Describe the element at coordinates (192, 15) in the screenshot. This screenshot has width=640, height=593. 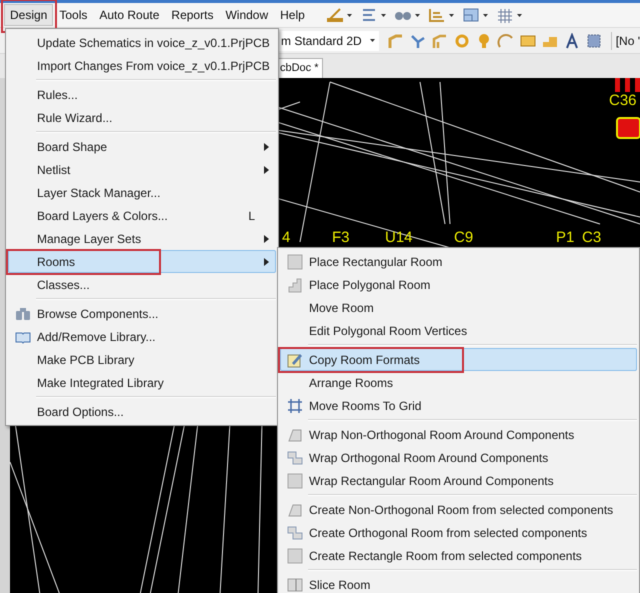
I see `menu-bar-item: Reports` at that location.